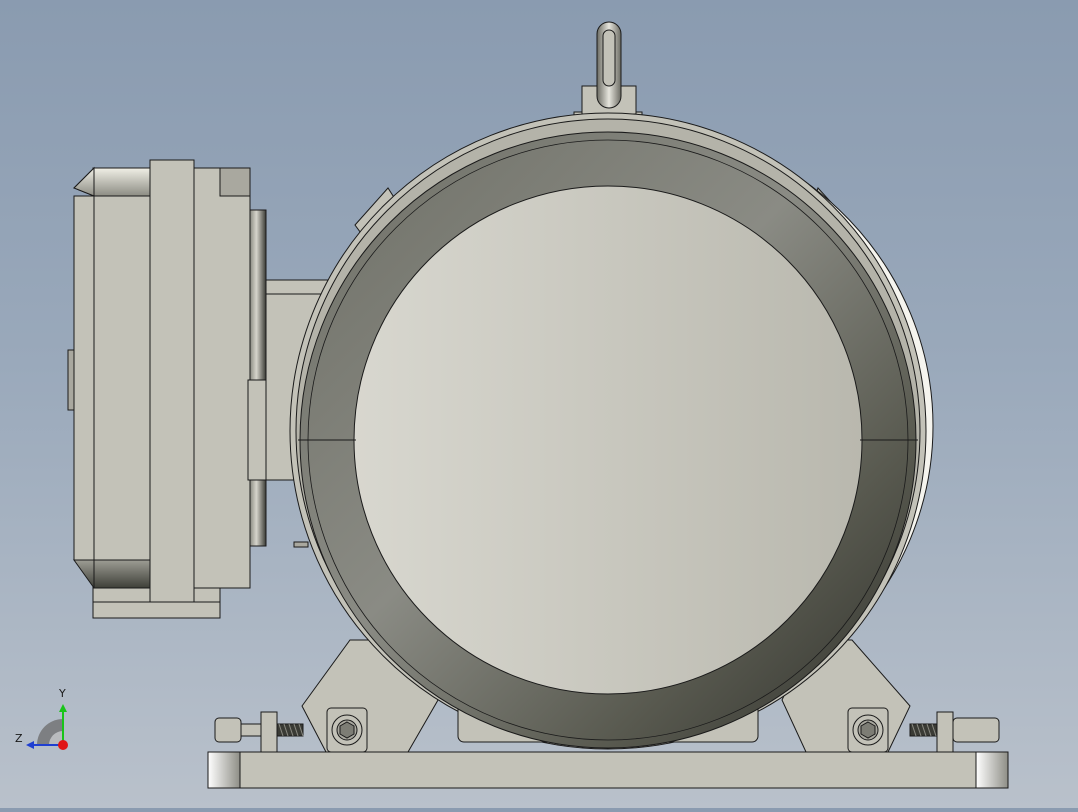 The width and height of the screenshot is (1078, 812). What do you see at coordinates (63, 745) in the screenshot?
I see `x-axis-dot` at bounding box center [63, 745].